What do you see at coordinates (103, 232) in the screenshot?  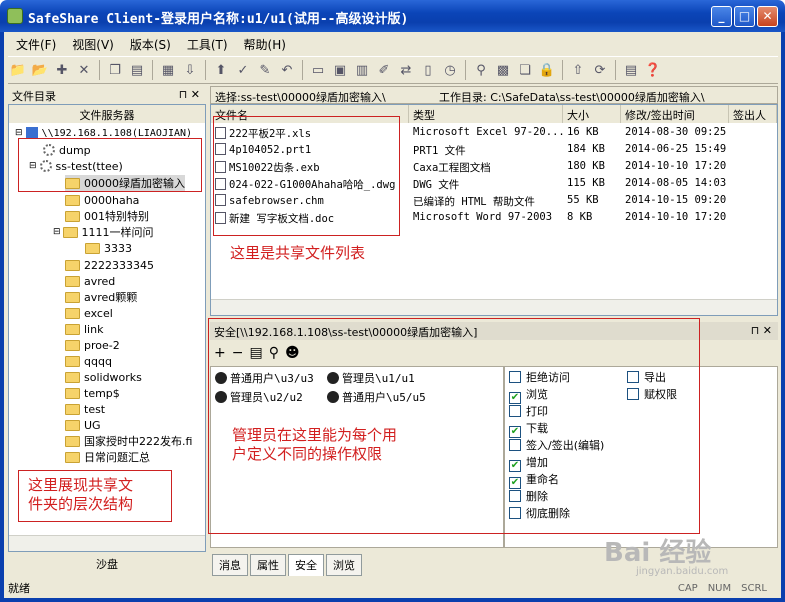 I see `tree-item: ⊟ 1111一样问问` at bounding box center [103, 232].